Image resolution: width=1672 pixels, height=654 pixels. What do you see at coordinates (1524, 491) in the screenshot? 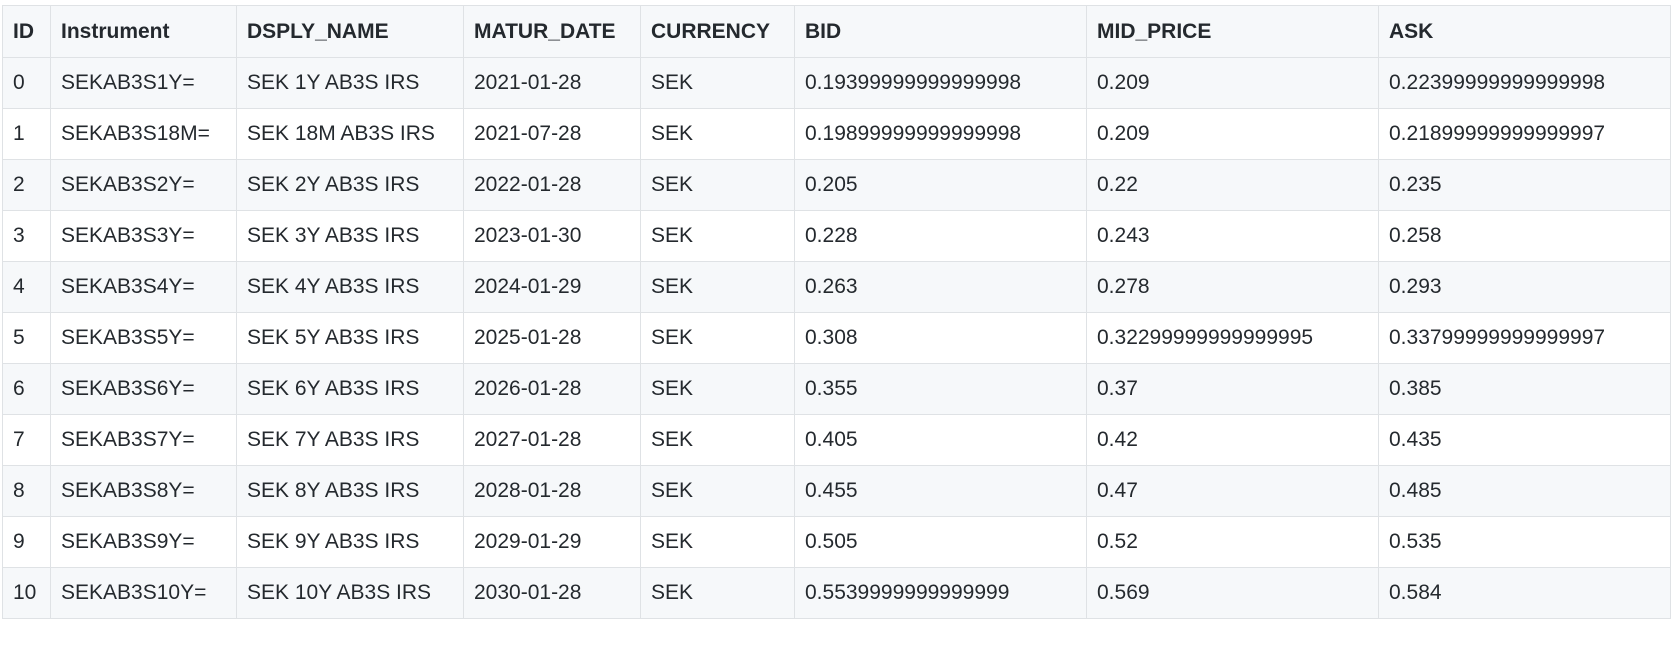
I see `cell-ask: 0.485` at bounding box center [1524, 491].